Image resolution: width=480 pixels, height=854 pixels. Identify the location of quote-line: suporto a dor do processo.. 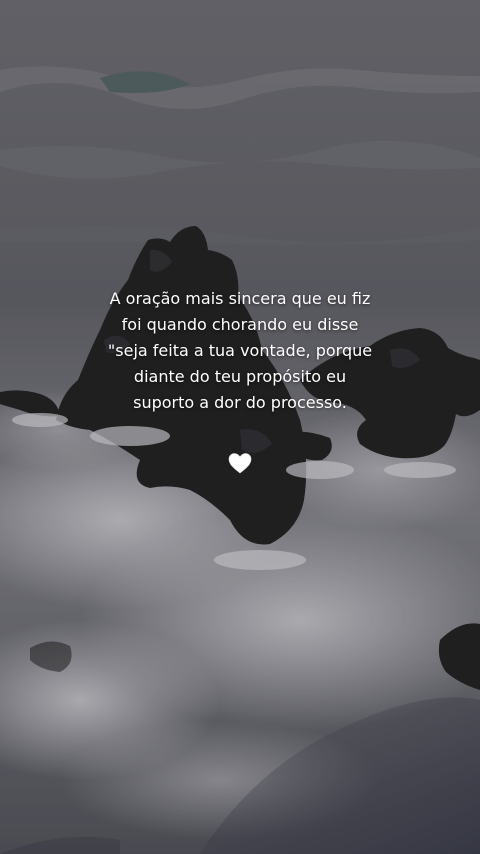
(240, 402).